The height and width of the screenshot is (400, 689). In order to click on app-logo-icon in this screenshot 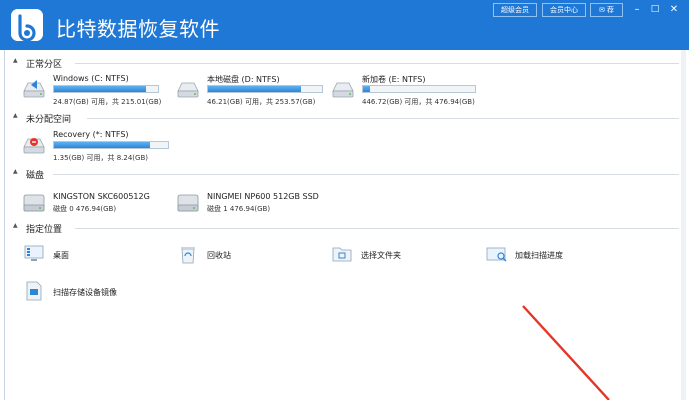, I will do `click(27, 25)`.